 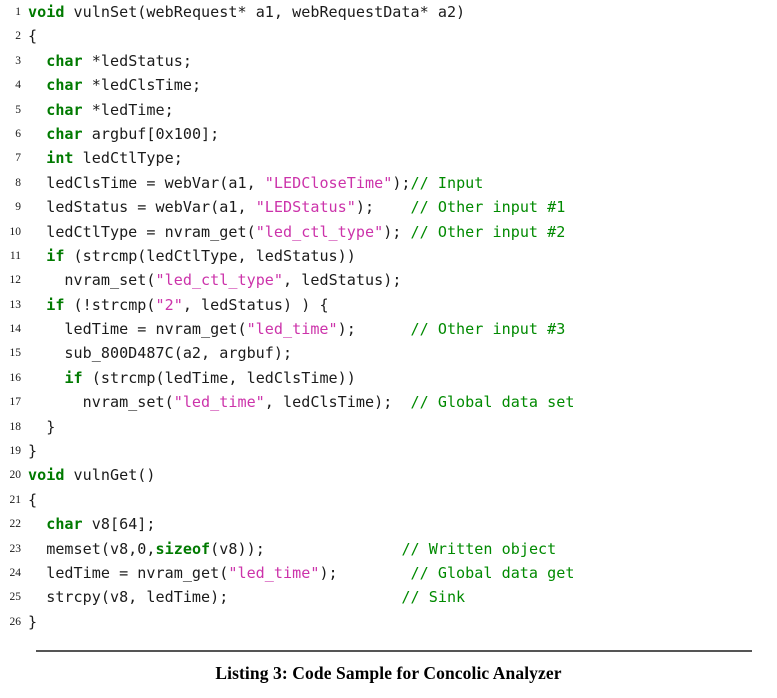 What do you see at coordinates (15, 572) in the screenshot?
I see `line-number: 24` at bounding box center [15, 572].